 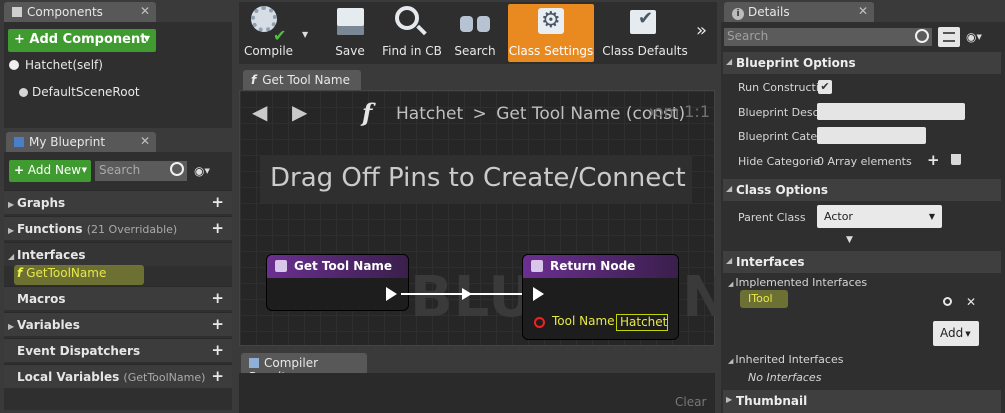 What do you see at coordinates (801, 282) in the screenshot?
I see `prop-text: Implemented Interfaces` at bounding box center [801, 282].